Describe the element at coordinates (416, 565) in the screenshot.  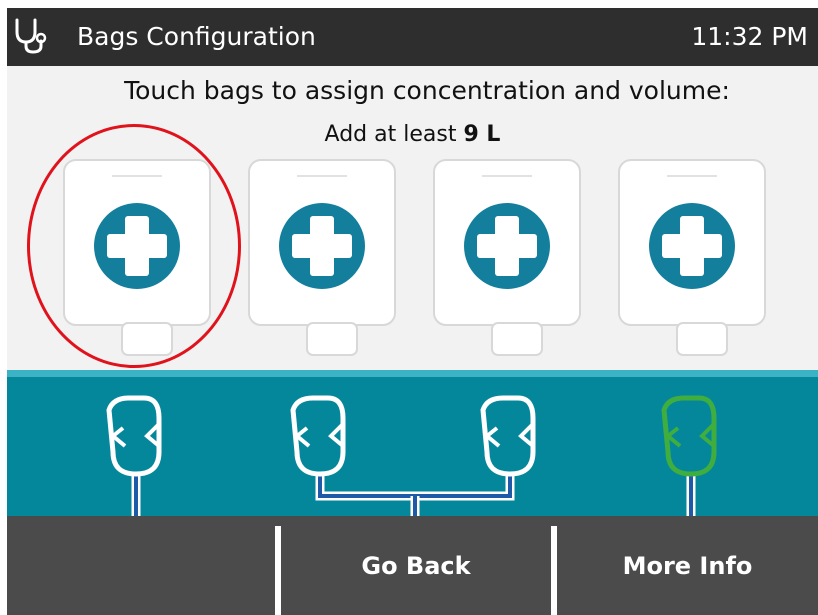
I see `go-back-button: Go Back` at that location.